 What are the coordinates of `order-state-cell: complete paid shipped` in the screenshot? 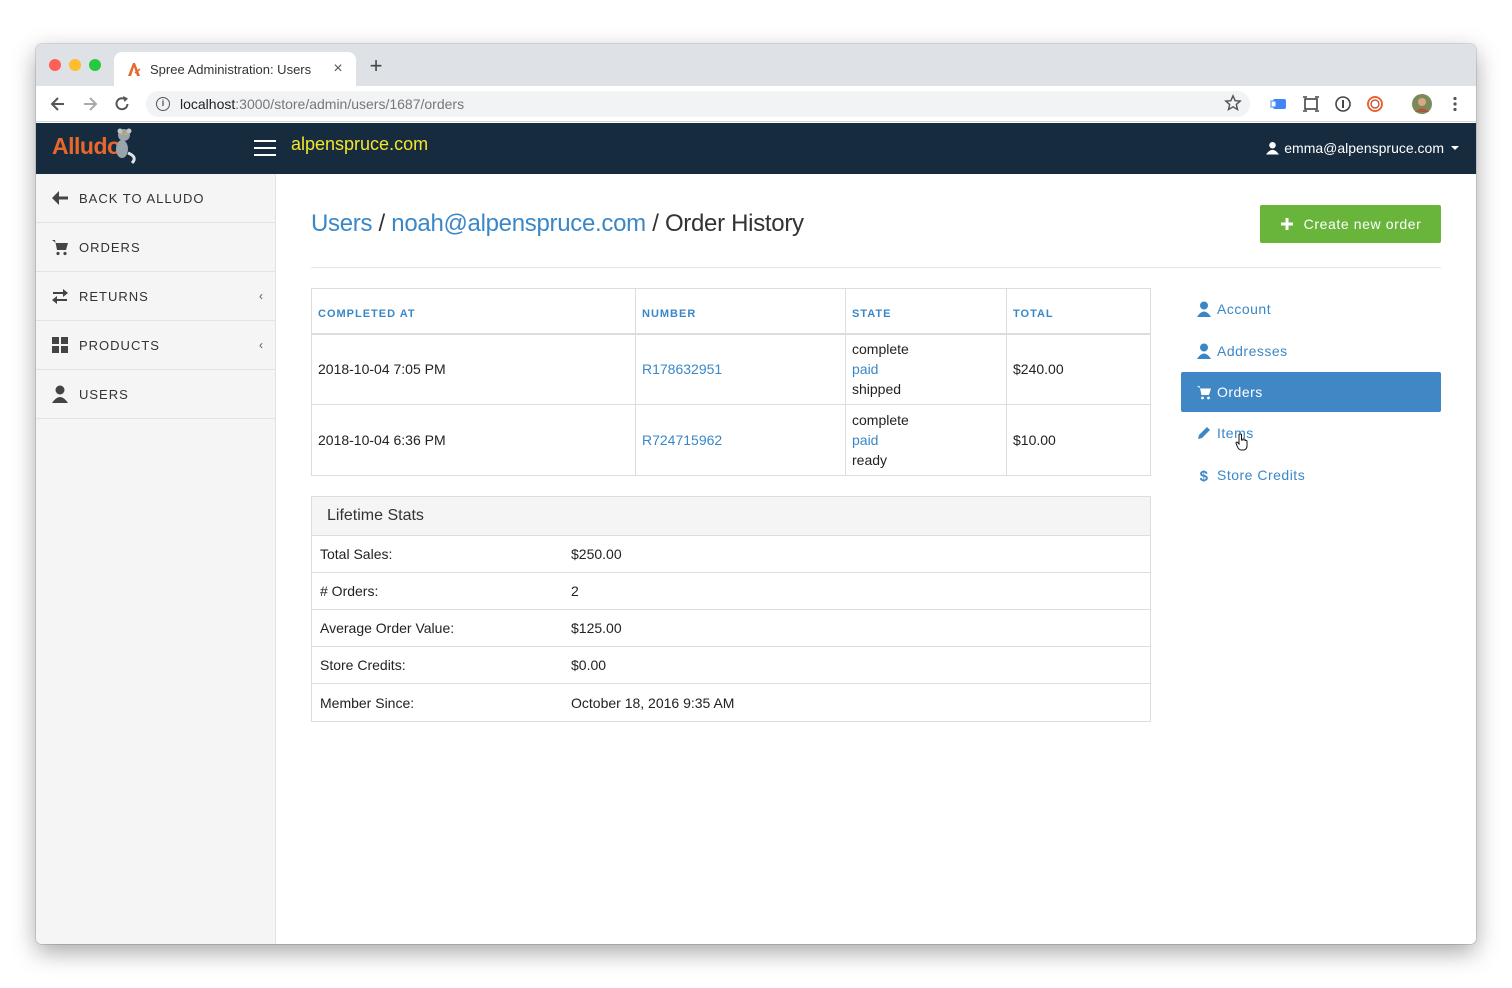 It's located at (926, 369).